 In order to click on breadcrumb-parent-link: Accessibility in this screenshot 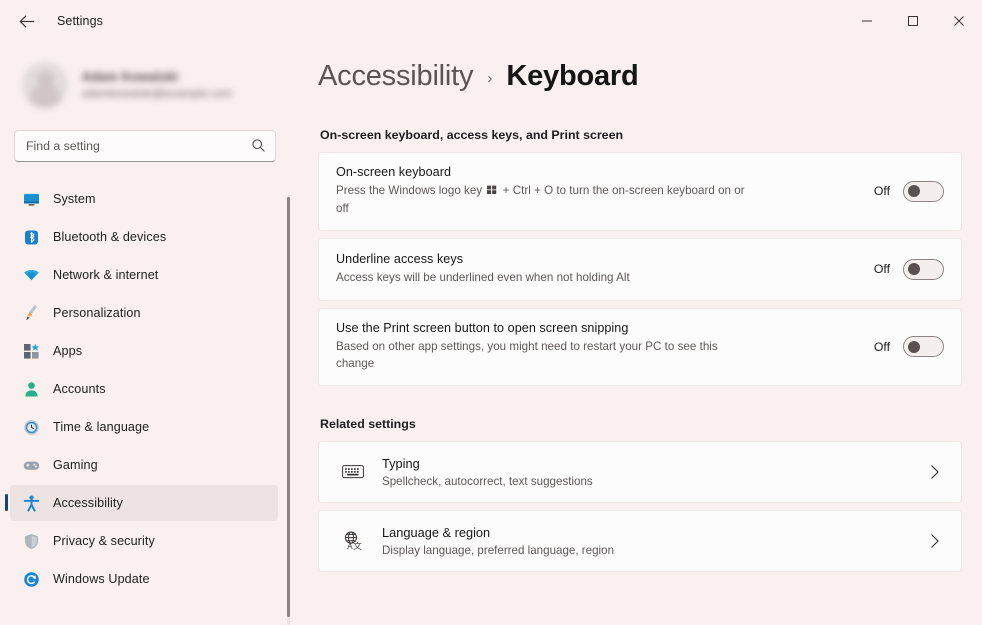, I will do `click(396, 76)`.